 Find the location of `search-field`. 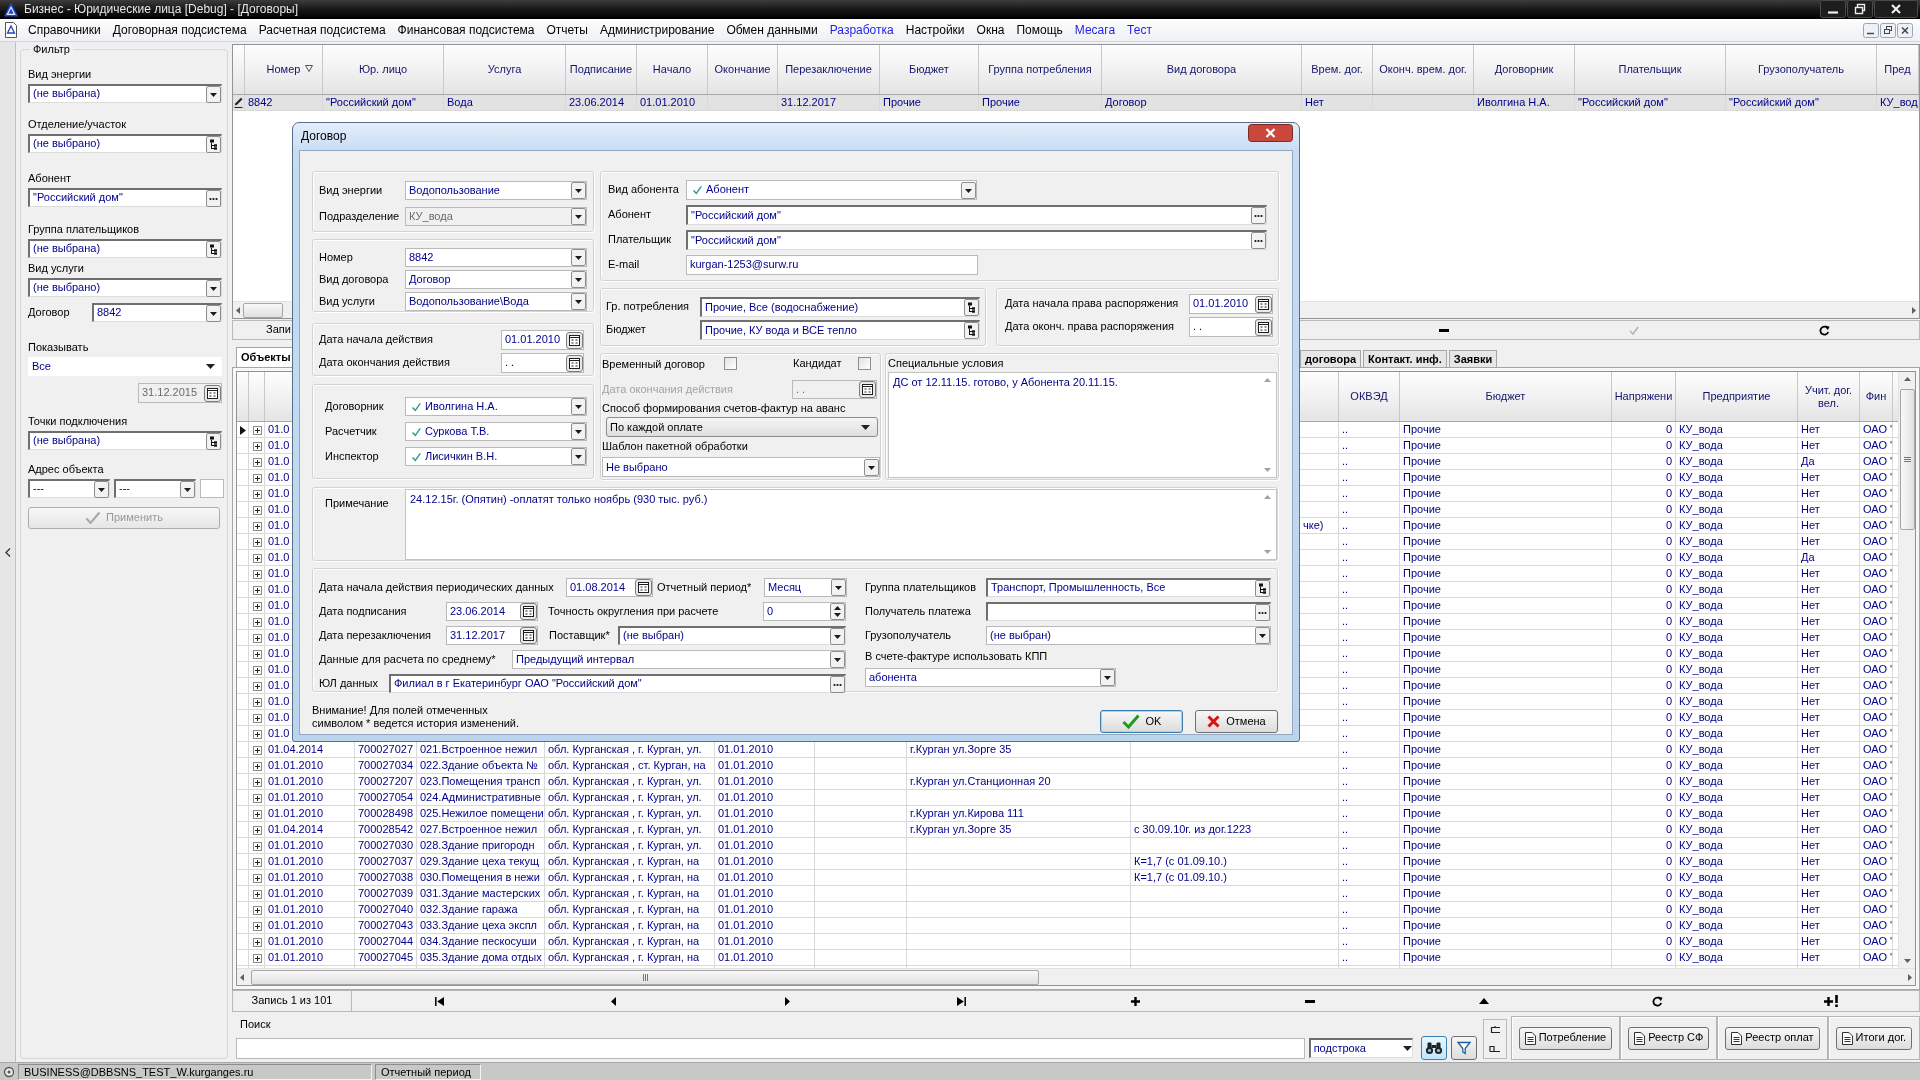

search-field is located at coordinates (770, 1048).